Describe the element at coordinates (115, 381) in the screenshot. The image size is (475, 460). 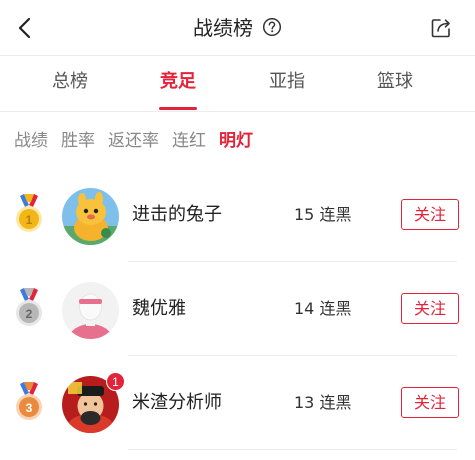
I see `notification-badge: 1` at that location.